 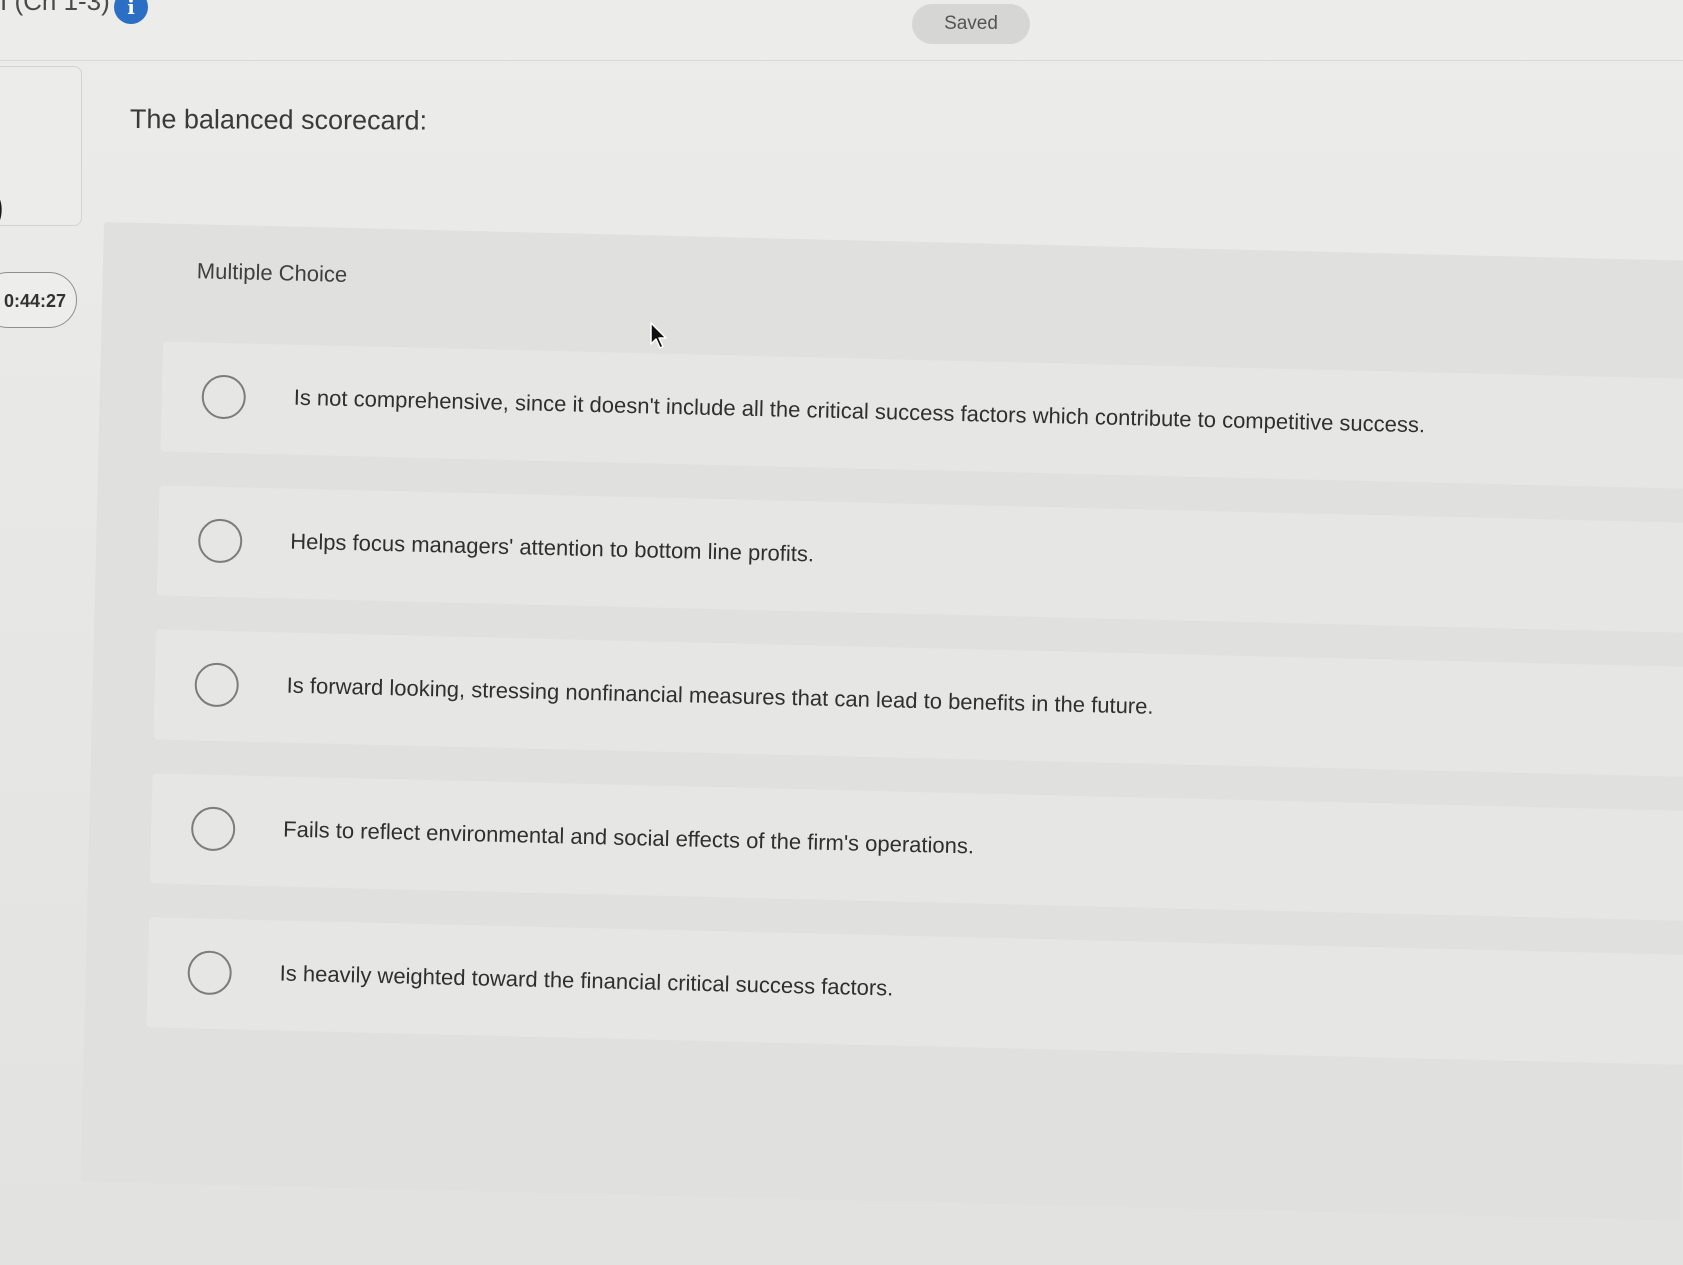 What do you see at coordinates (3, 181) in the screenshot?
I see `question-number: 5` at bounding box center [3, 181].